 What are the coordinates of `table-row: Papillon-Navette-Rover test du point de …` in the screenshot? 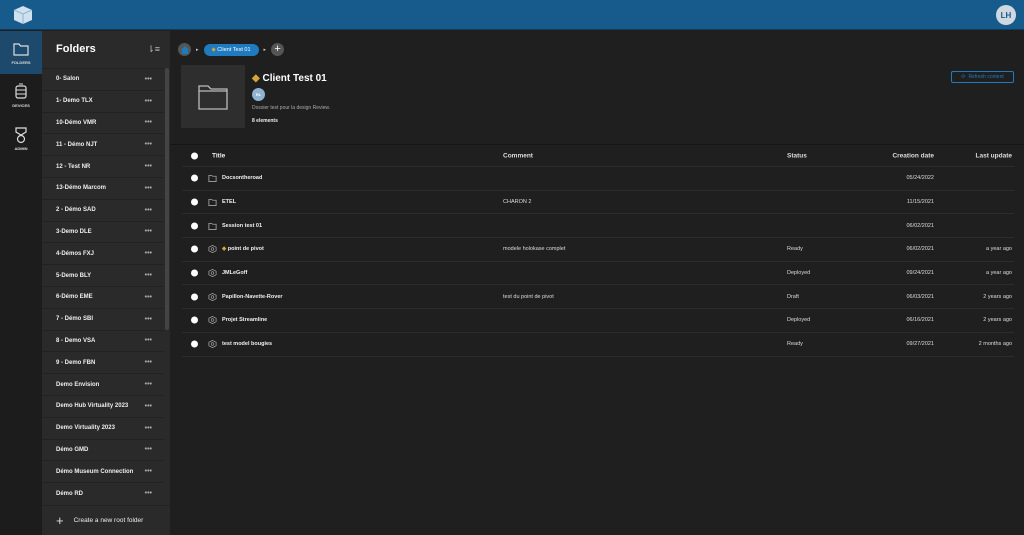 It's located at (598, 297).